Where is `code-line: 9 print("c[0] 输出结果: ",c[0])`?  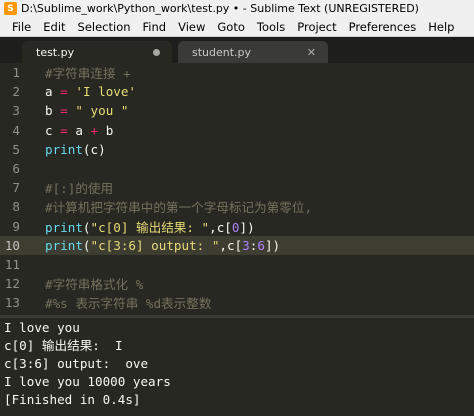 code-line: 9 print("c[0] 输出结果: ",c[0]) is located at coordinates (237, 226).